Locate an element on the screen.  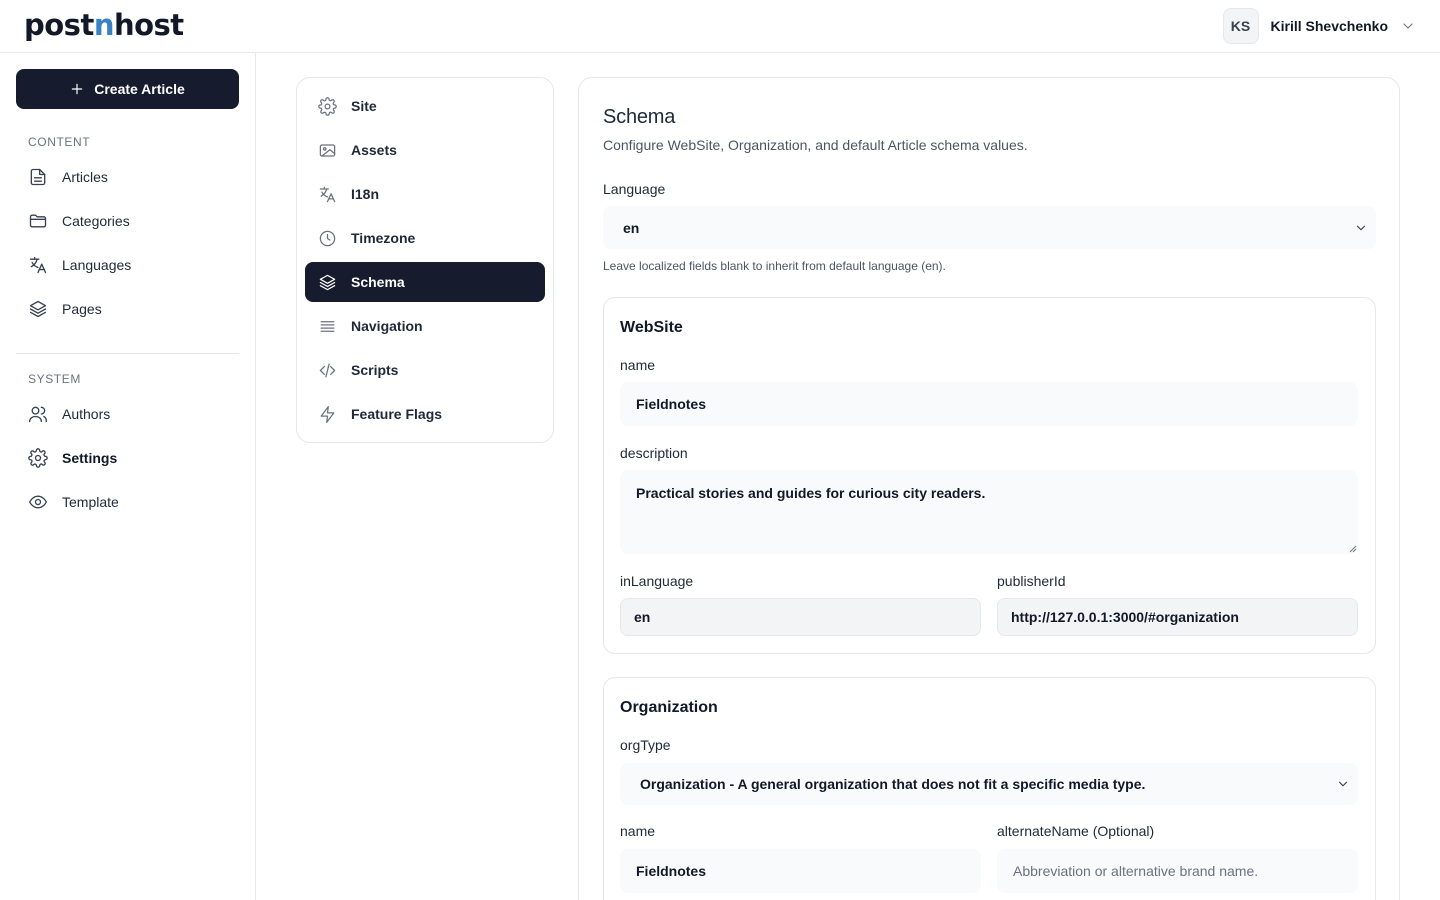
folder-icon is located at coordinates (38, 221).